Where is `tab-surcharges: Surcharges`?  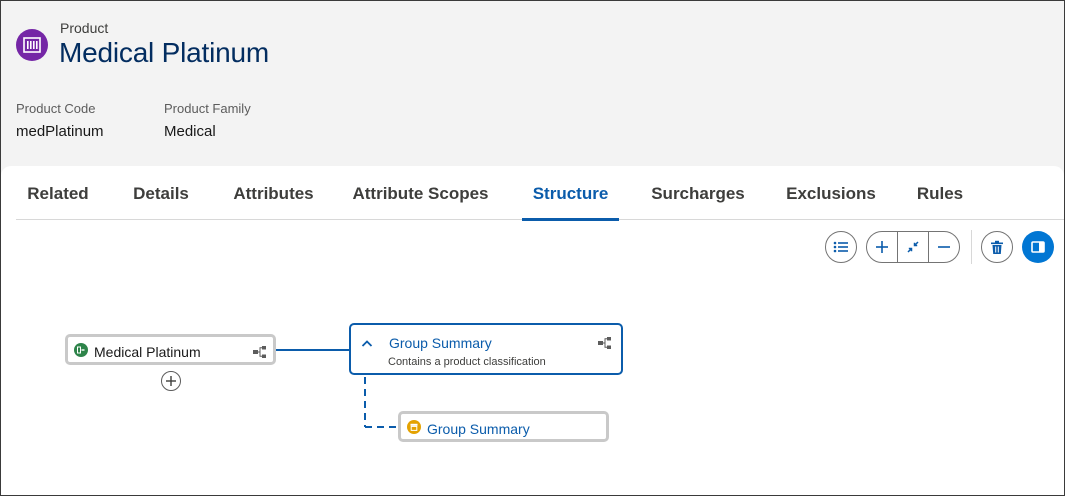 tab-surcharges: Surcharges is located at coordinates (698, 193).